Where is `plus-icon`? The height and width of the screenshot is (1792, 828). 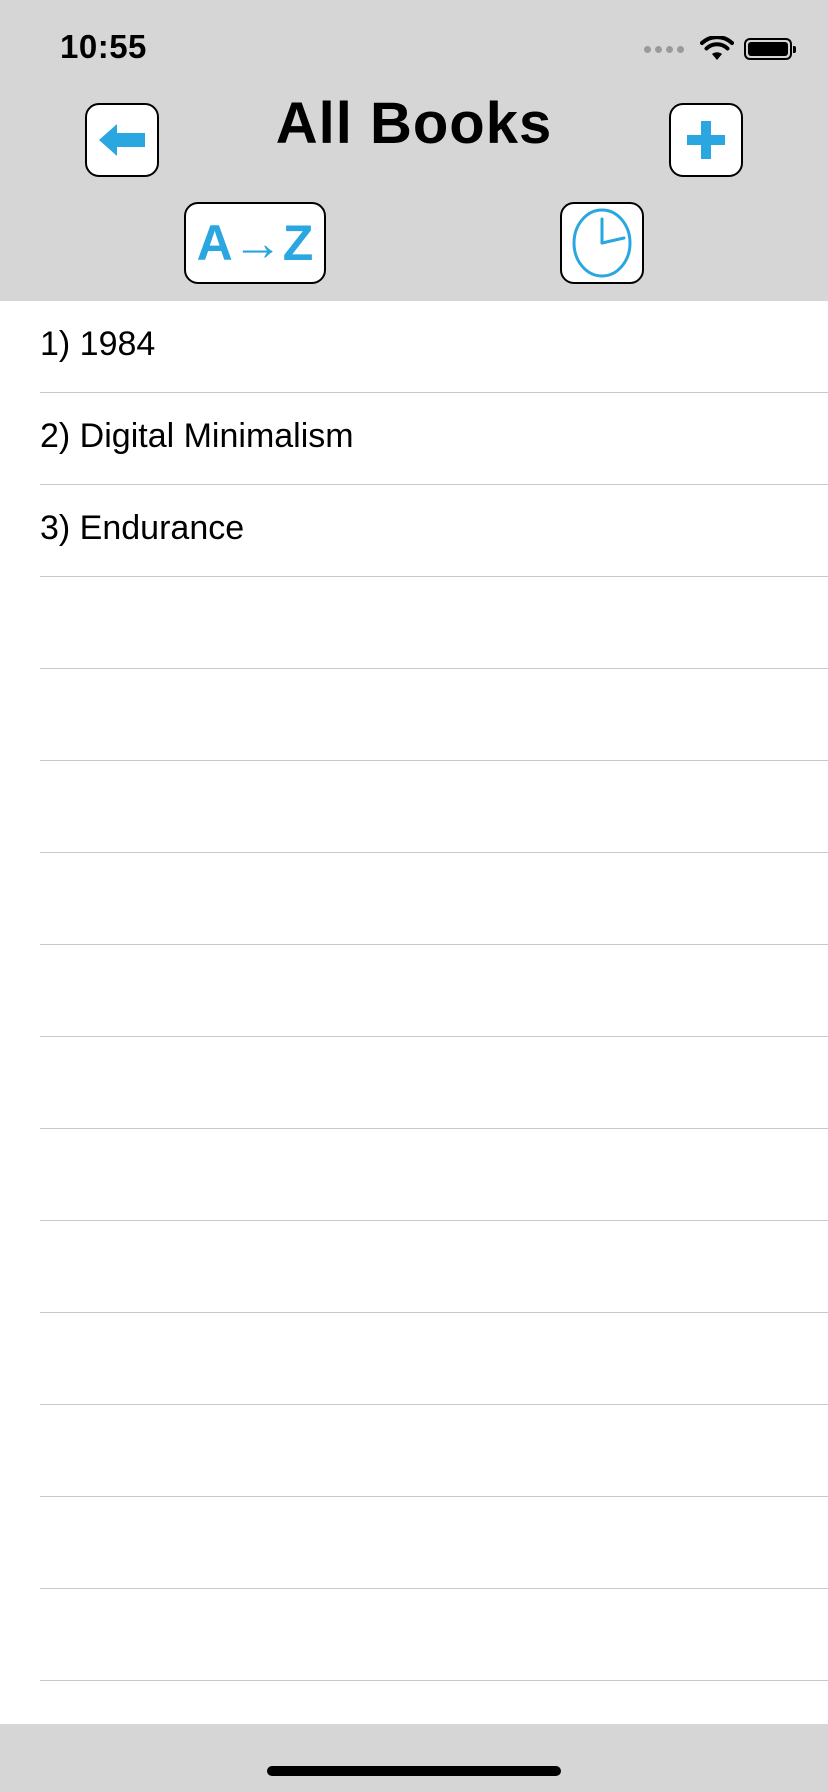
plus-icon is located at coordinates (706, 140).